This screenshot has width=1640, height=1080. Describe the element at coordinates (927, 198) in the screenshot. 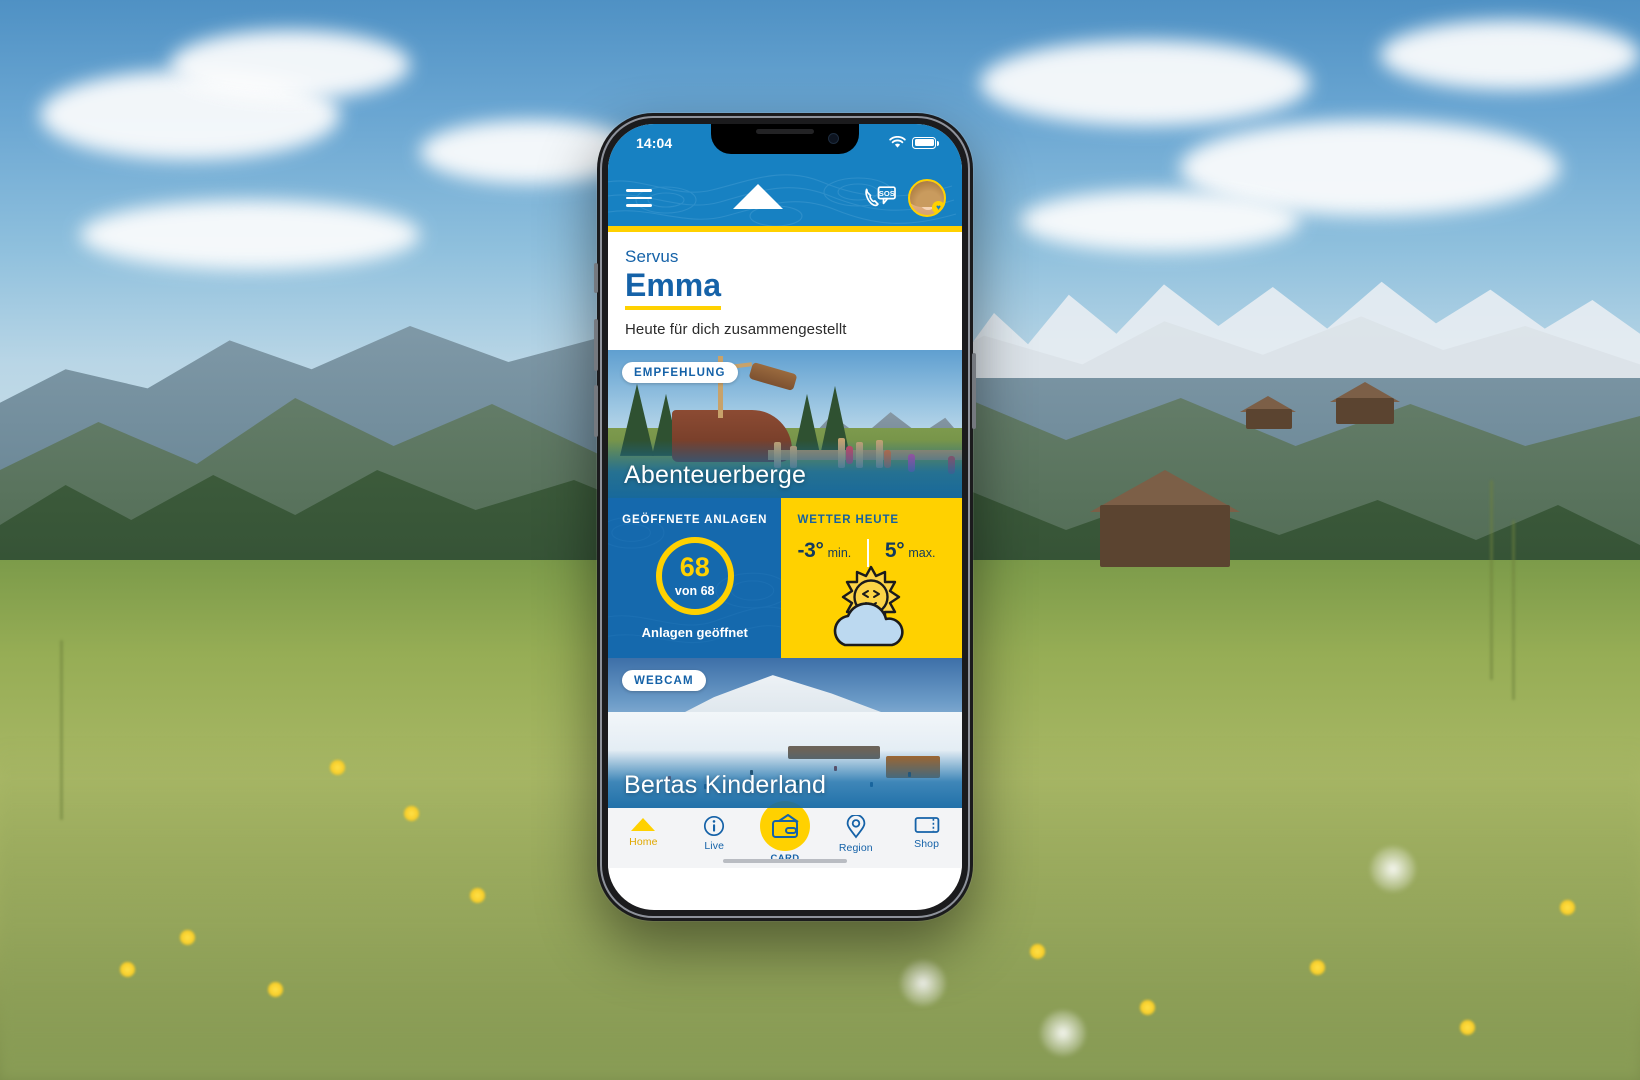

I see `avatar: ♥` at that location.